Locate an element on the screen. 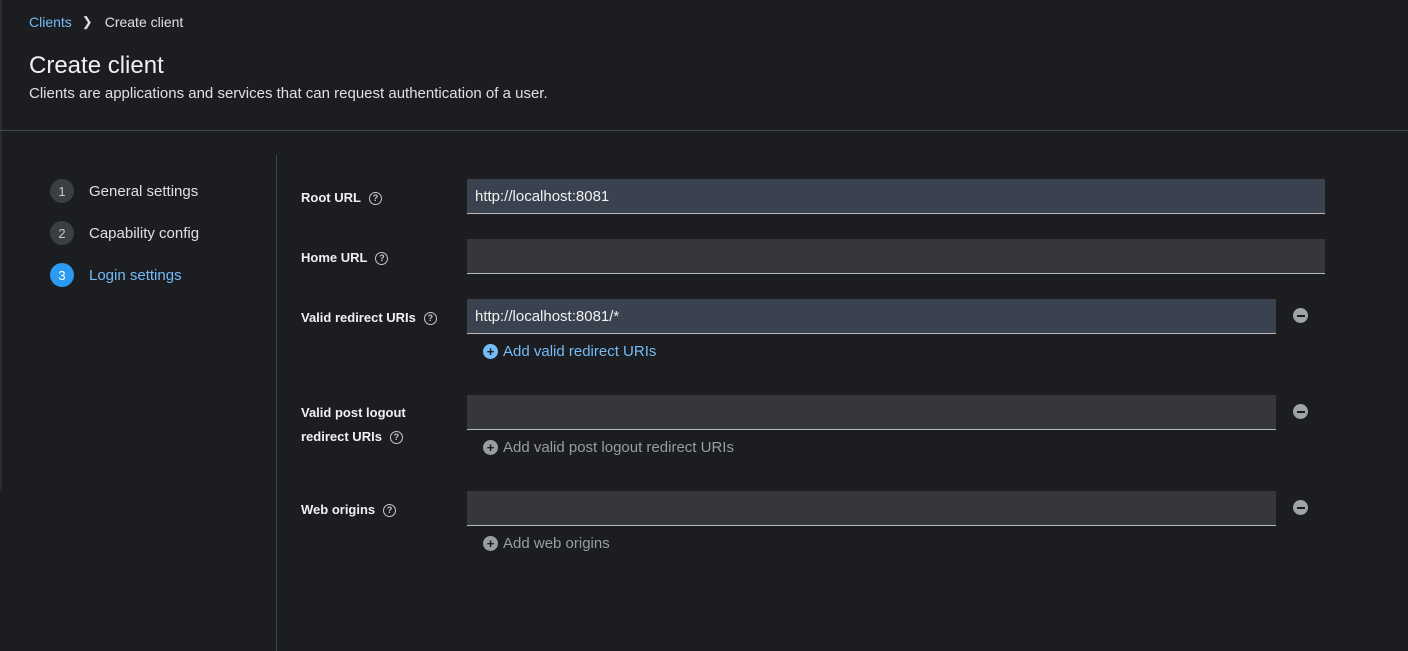 The width and height of the screenshot is (1408, 651). step-number: 3 is located at coordinates (62, 275).